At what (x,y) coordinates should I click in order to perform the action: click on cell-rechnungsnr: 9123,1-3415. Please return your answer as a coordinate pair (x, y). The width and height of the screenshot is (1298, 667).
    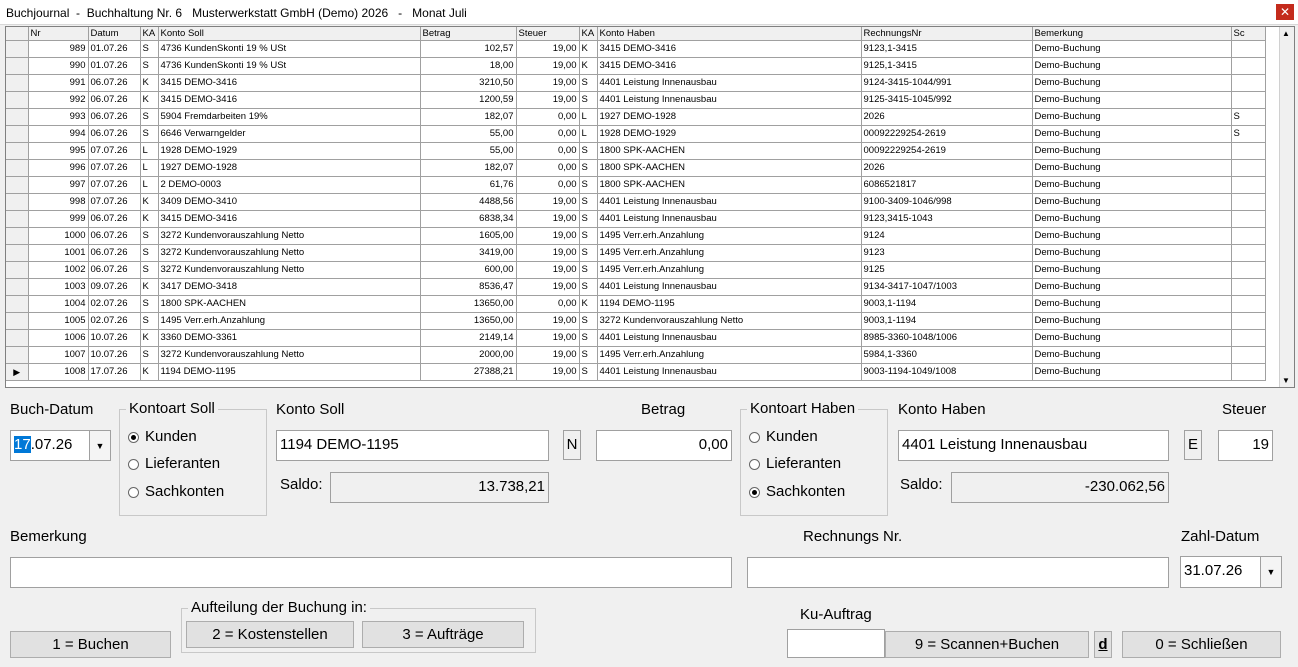
    Looking at the image, I should click on (947, 49).